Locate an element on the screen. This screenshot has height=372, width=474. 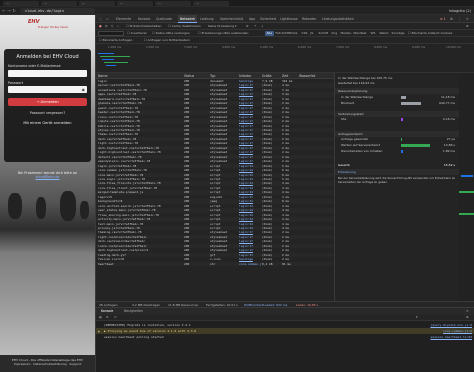
tab-performance-insights: Leistungsstatistiken is located at coordinates (338, 19).